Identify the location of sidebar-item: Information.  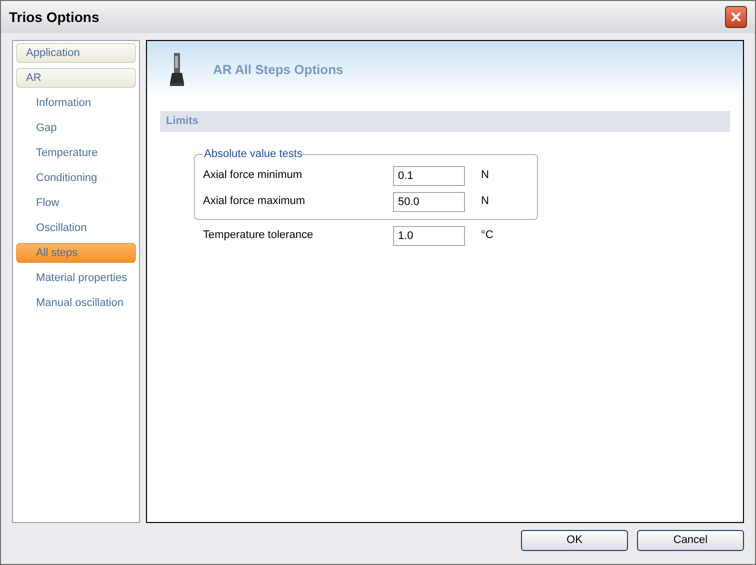
(76, 103).